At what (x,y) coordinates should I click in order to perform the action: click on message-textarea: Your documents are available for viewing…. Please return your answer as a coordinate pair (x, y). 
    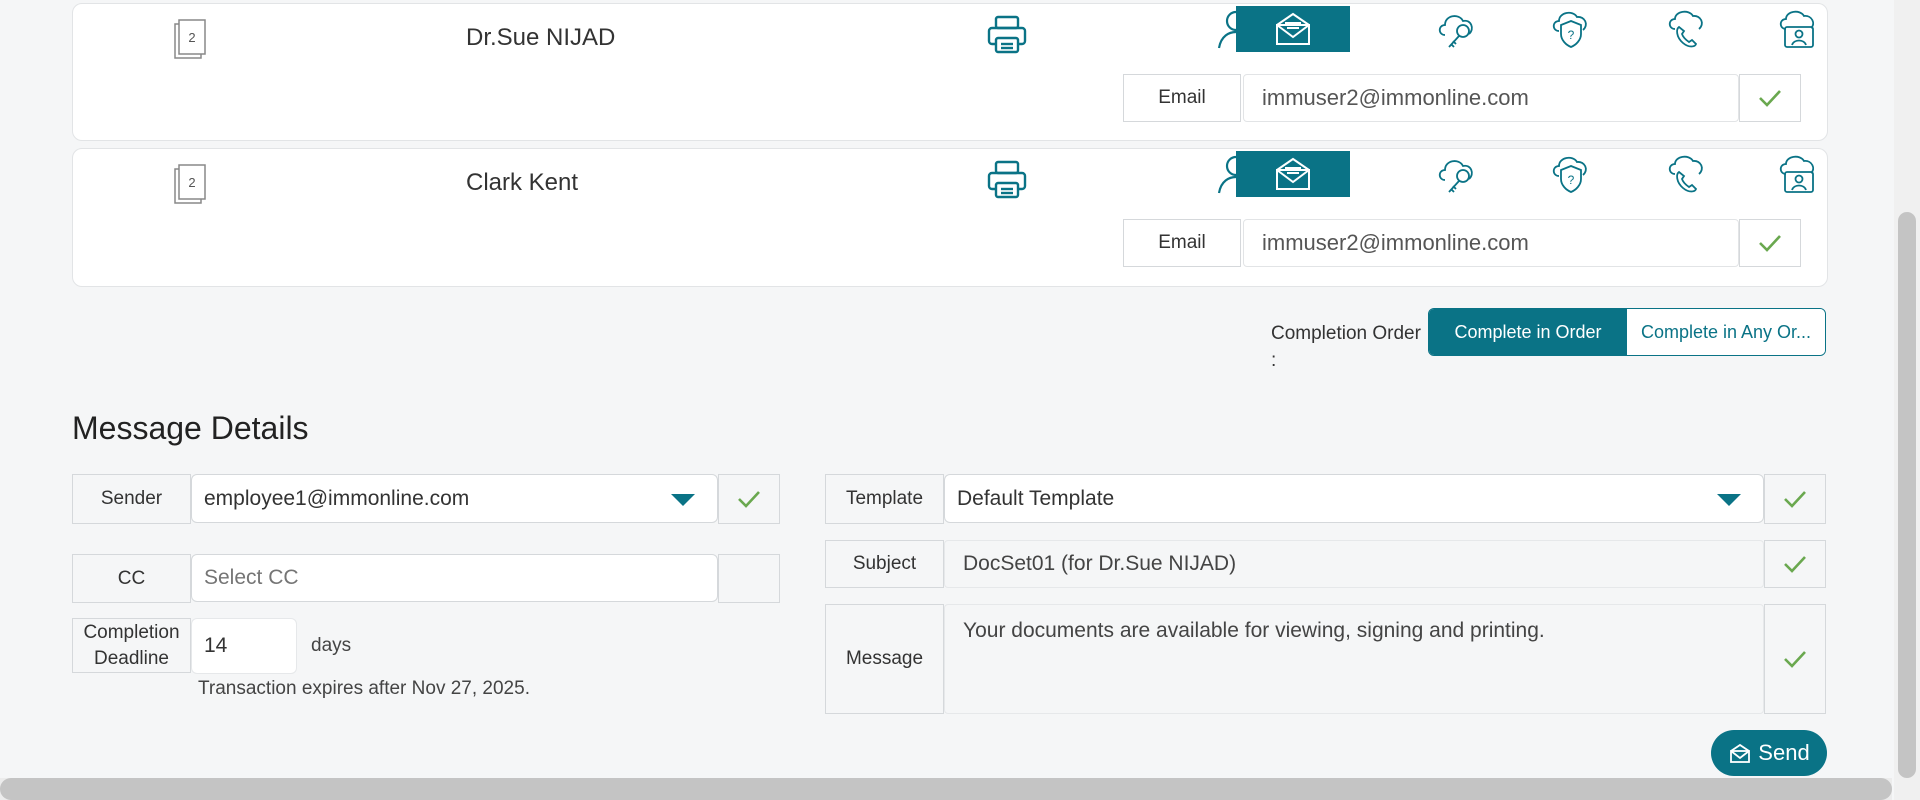
    Looking at the image, I should click on (1354, 659).